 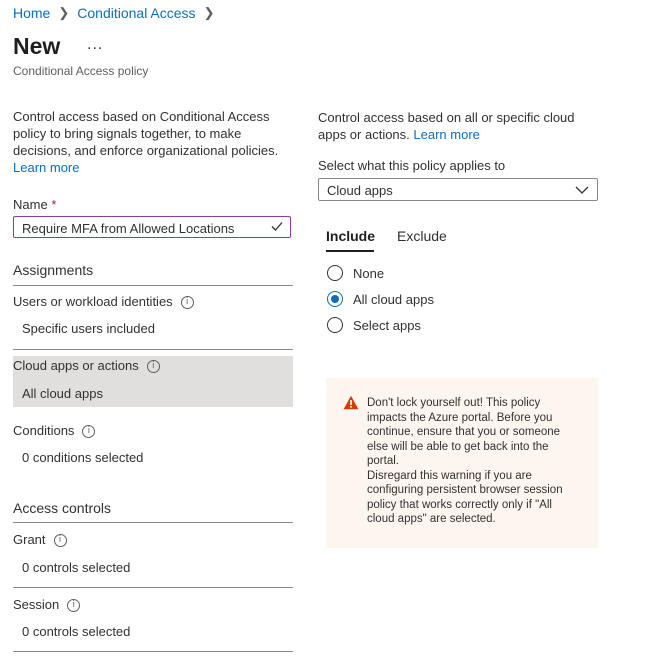 What do you see at coordinates (277, 228) in the screenshot?
I see `checkmark-icon` at bounding box center [277, 228].